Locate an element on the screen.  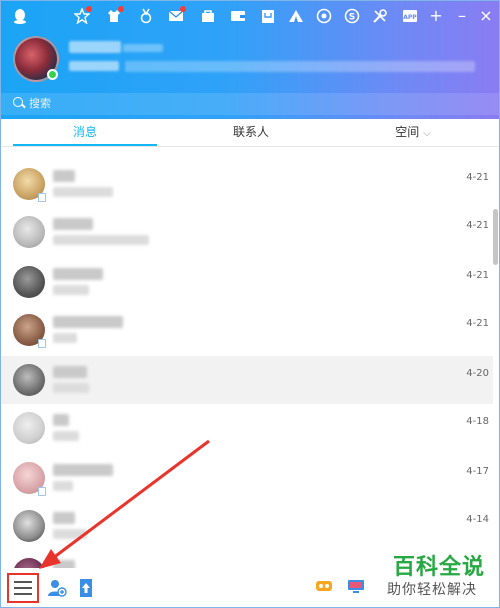
list-item is located at coordinates (247, 152).